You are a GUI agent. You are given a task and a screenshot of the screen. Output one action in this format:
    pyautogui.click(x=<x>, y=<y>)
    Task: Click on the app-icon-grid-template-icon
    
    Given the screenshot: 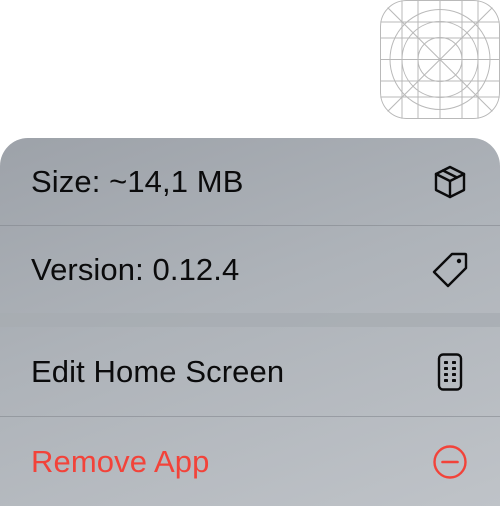 What is the action you would take?
    pyautogui.click(x=440, y=59)
    